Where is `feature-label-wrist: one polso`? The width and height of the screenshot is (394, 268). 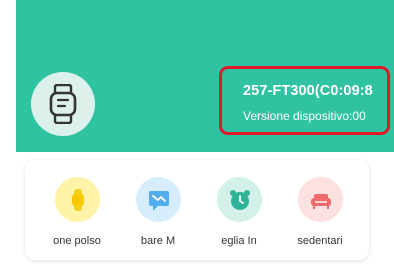
feature-label-wrist: one polso is located at coordinates (77, 241).